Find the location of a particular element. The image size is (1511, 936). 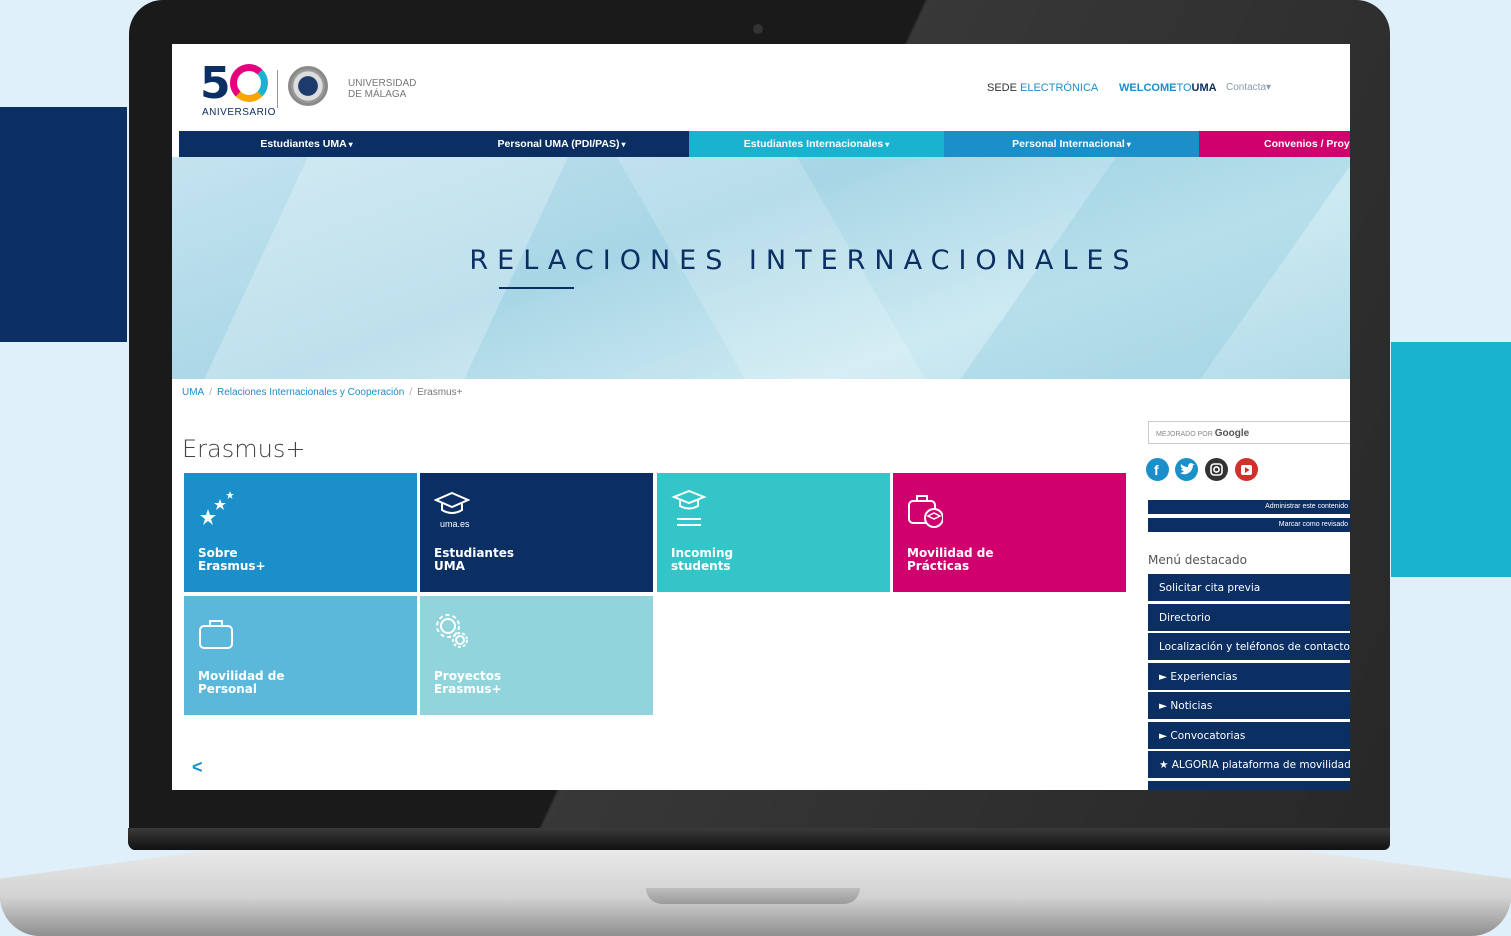

sede-electronica-link: SEDE ELECTRÓNICA is located at coordinates (1042, 88).